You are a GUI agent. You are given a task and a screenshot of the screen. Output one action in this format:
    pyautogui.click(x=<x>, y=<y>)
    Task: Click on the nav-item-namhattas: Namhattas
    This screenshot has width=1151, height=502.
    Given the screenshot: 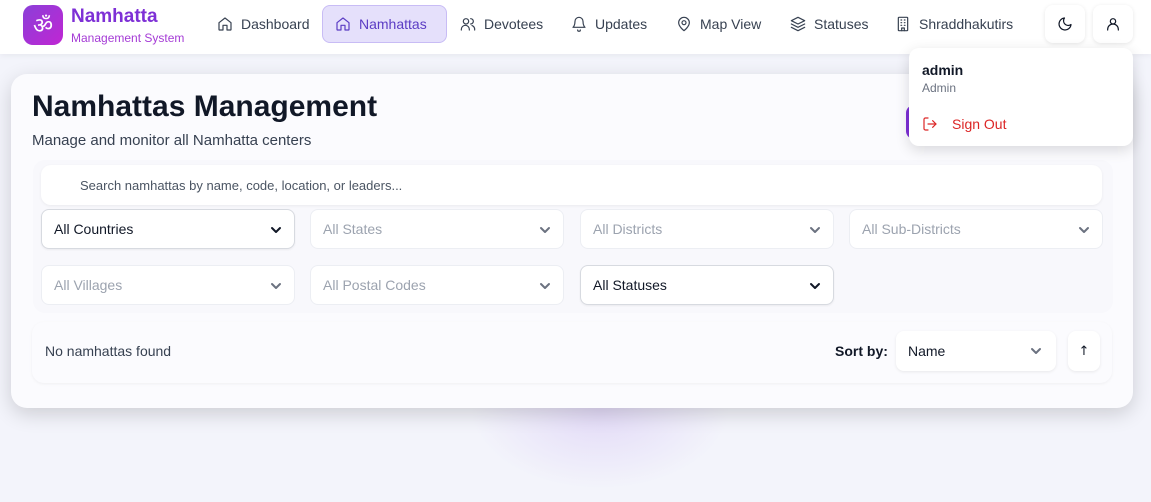 What is the action you would take?
    pyautogui.click(x=384, y=24)
    